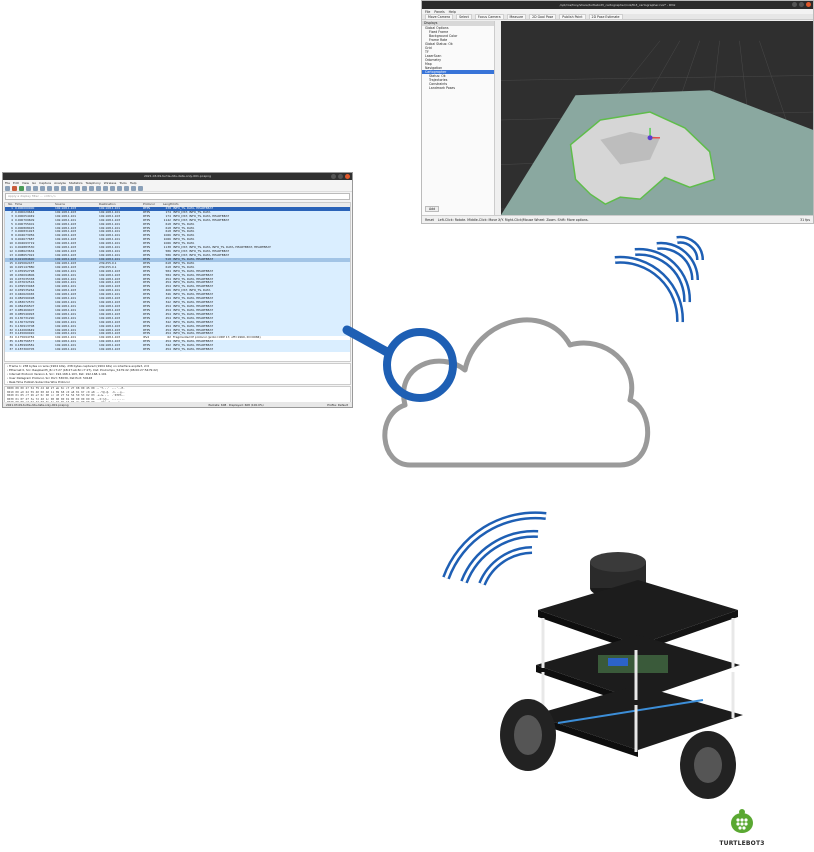  I want to click on menu-analyze: Analyze, so click(60, 183).